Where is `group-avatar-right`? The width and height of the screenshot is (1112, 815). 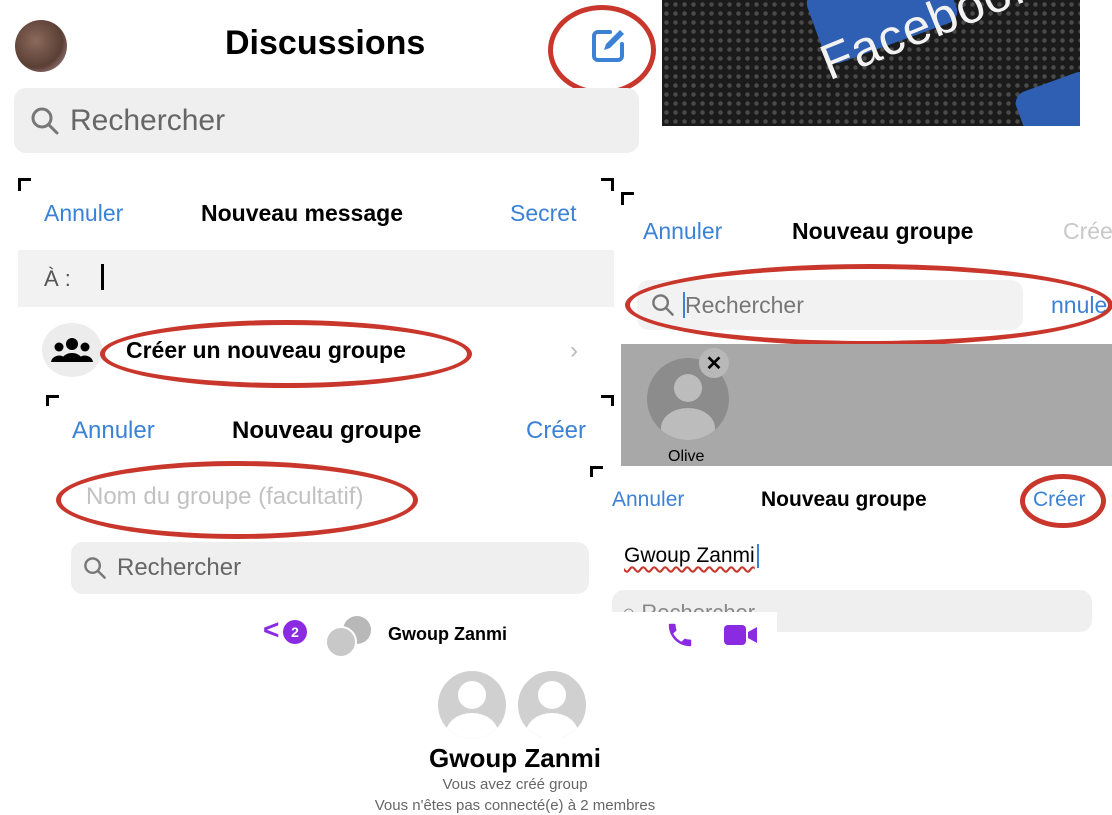
group-avatar-right is located at coordinates (552, 705).